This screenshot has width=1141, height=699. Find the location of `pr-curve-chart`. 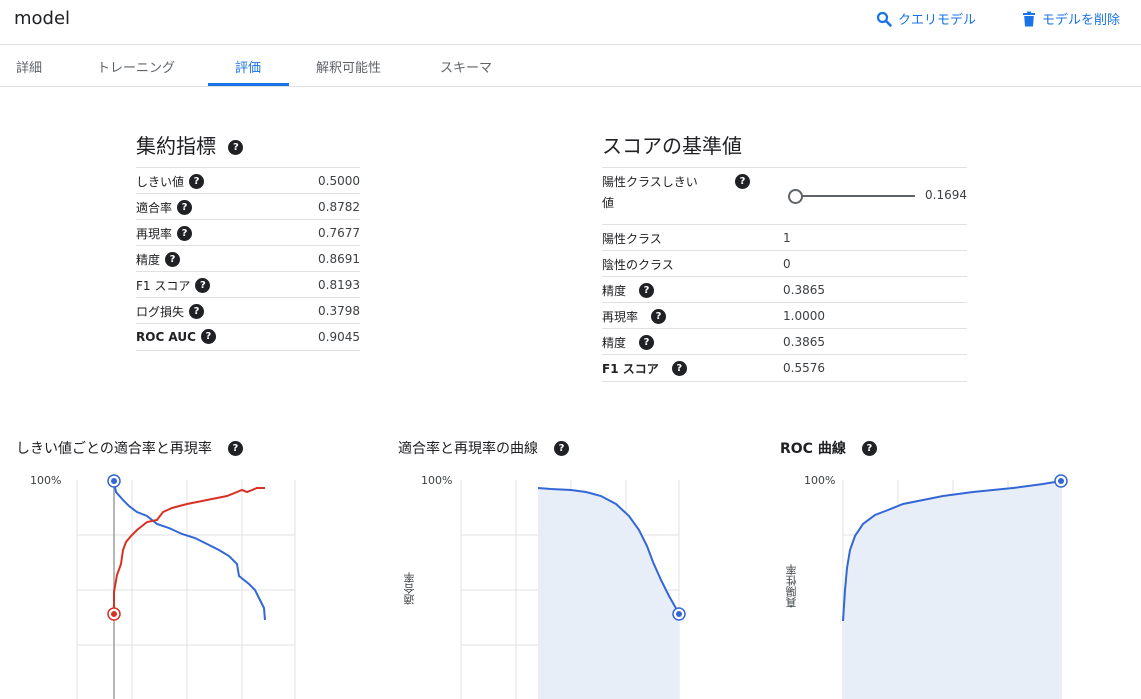

pr-curve-chart is located at coordinates (573, 589).